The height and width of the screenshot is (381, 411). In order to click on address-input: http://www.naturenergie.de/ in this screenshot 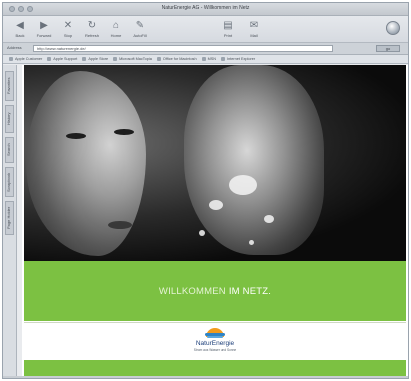, I will do `click(183, 48)`.